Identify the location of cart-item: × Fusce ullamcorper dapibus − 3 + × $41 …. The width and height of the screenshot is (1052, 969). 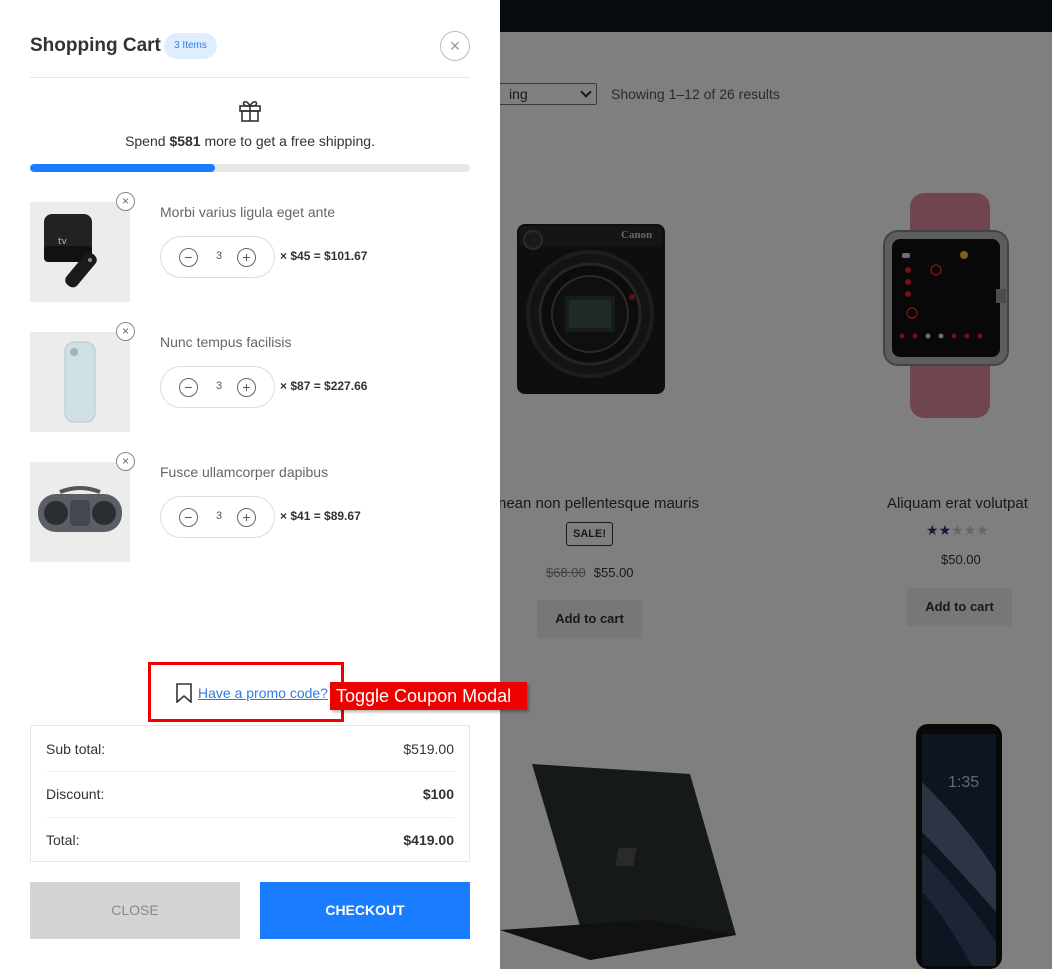
(250, 507).